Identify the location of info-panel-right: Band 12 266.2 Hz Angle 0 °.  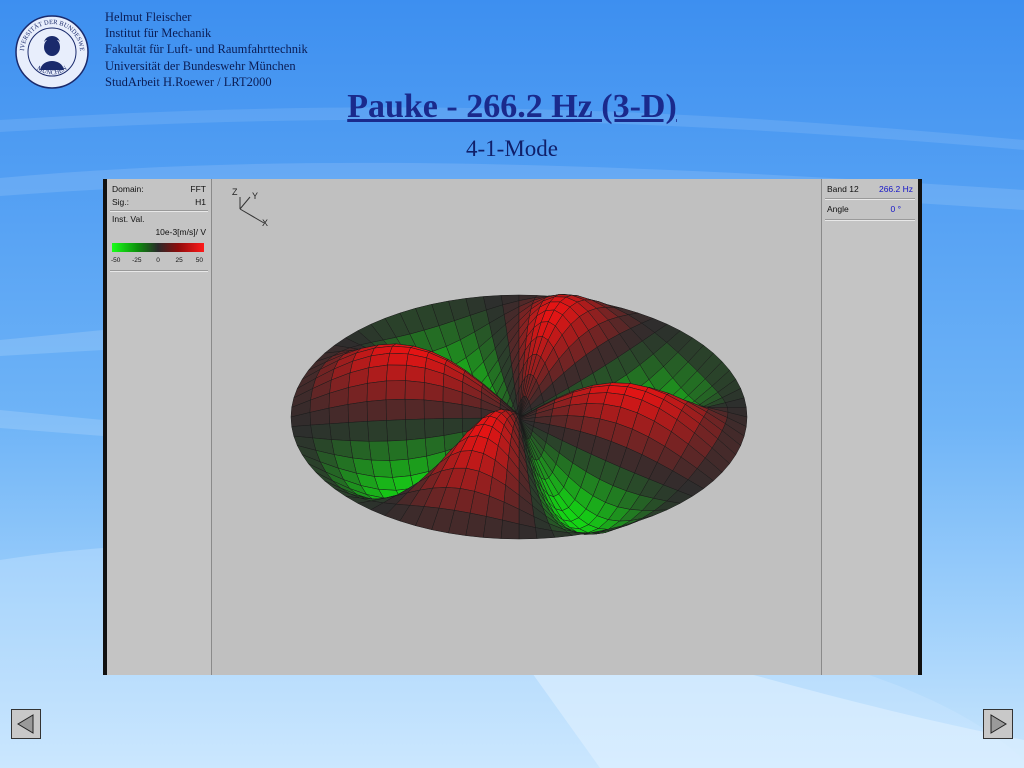
(869, 427).